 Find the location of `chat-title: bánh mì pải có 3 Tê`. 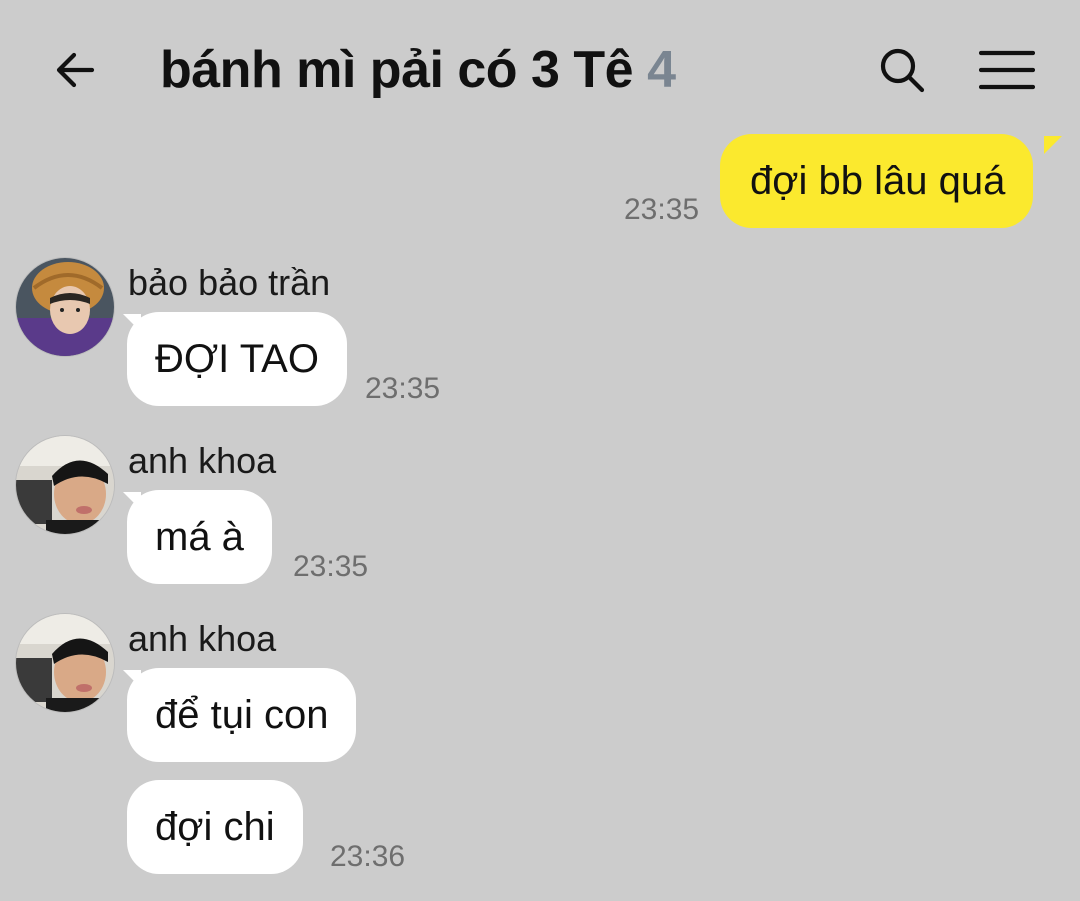

chat-title: bánh mì pải có 3 Tê is located at coordinates (397, 70).